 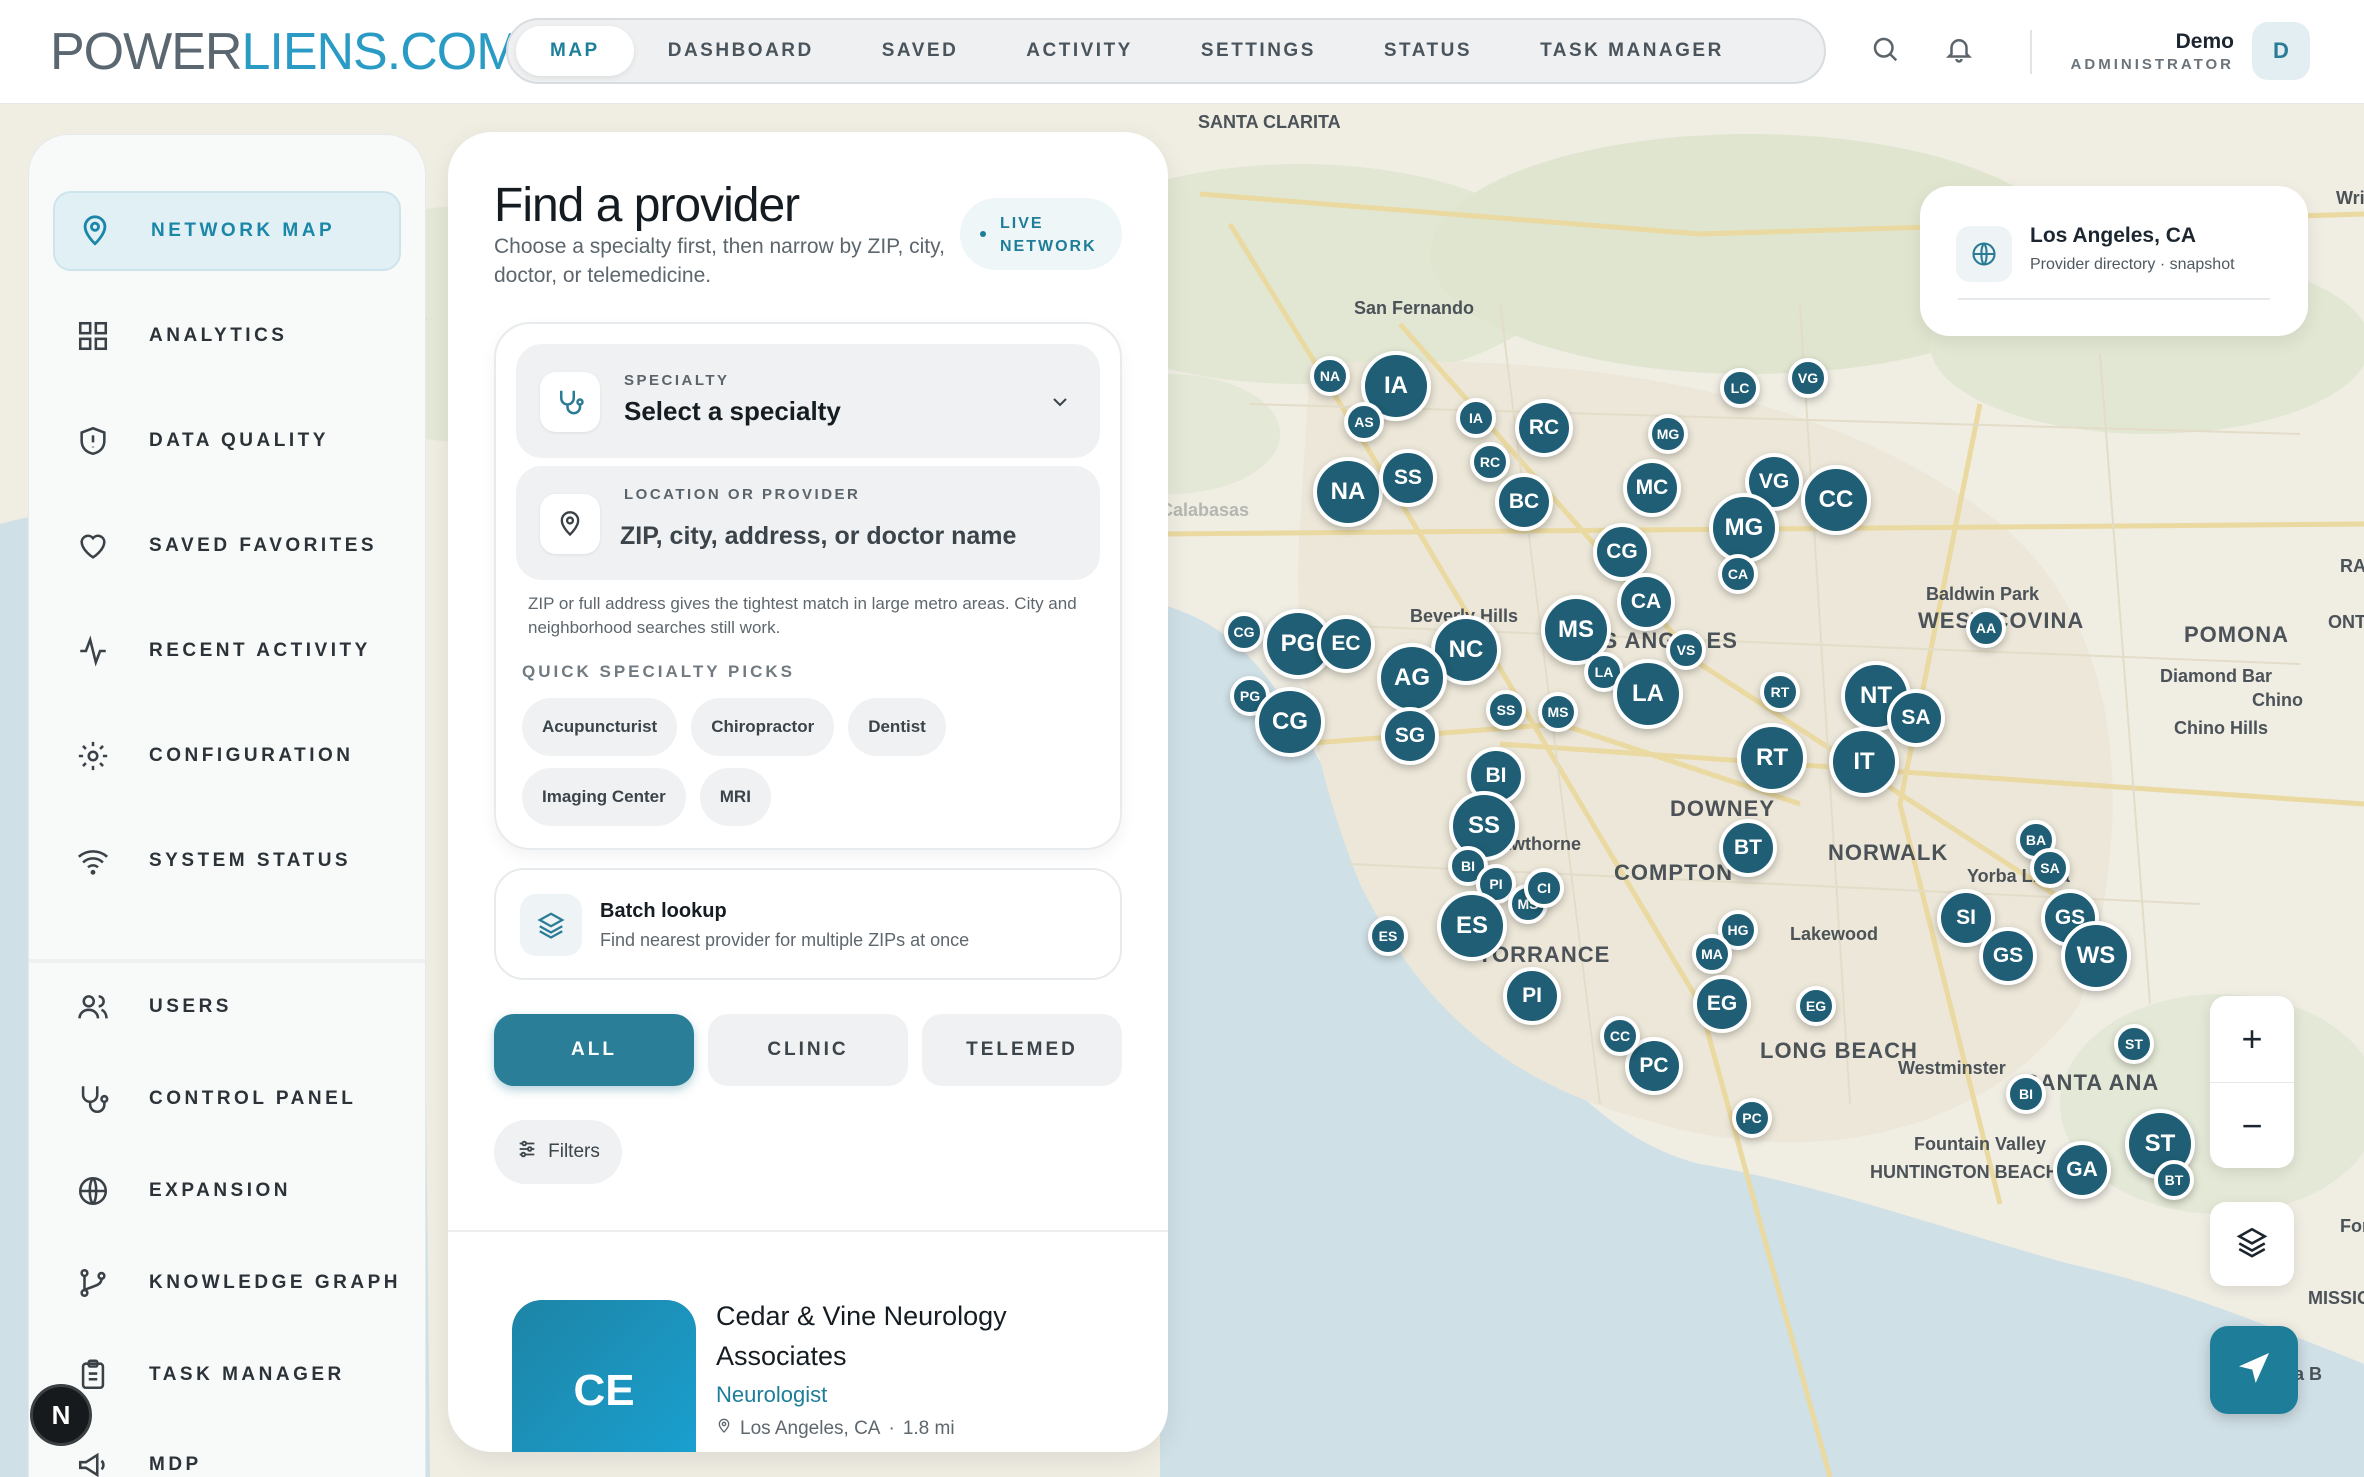 I want to click on provider-pin: VG, so click(x=1808, y=378).